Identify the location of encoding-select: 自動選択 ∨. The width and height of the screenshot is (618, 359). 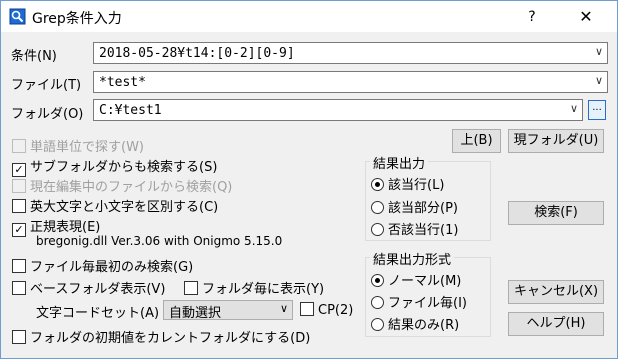
(228, 310).